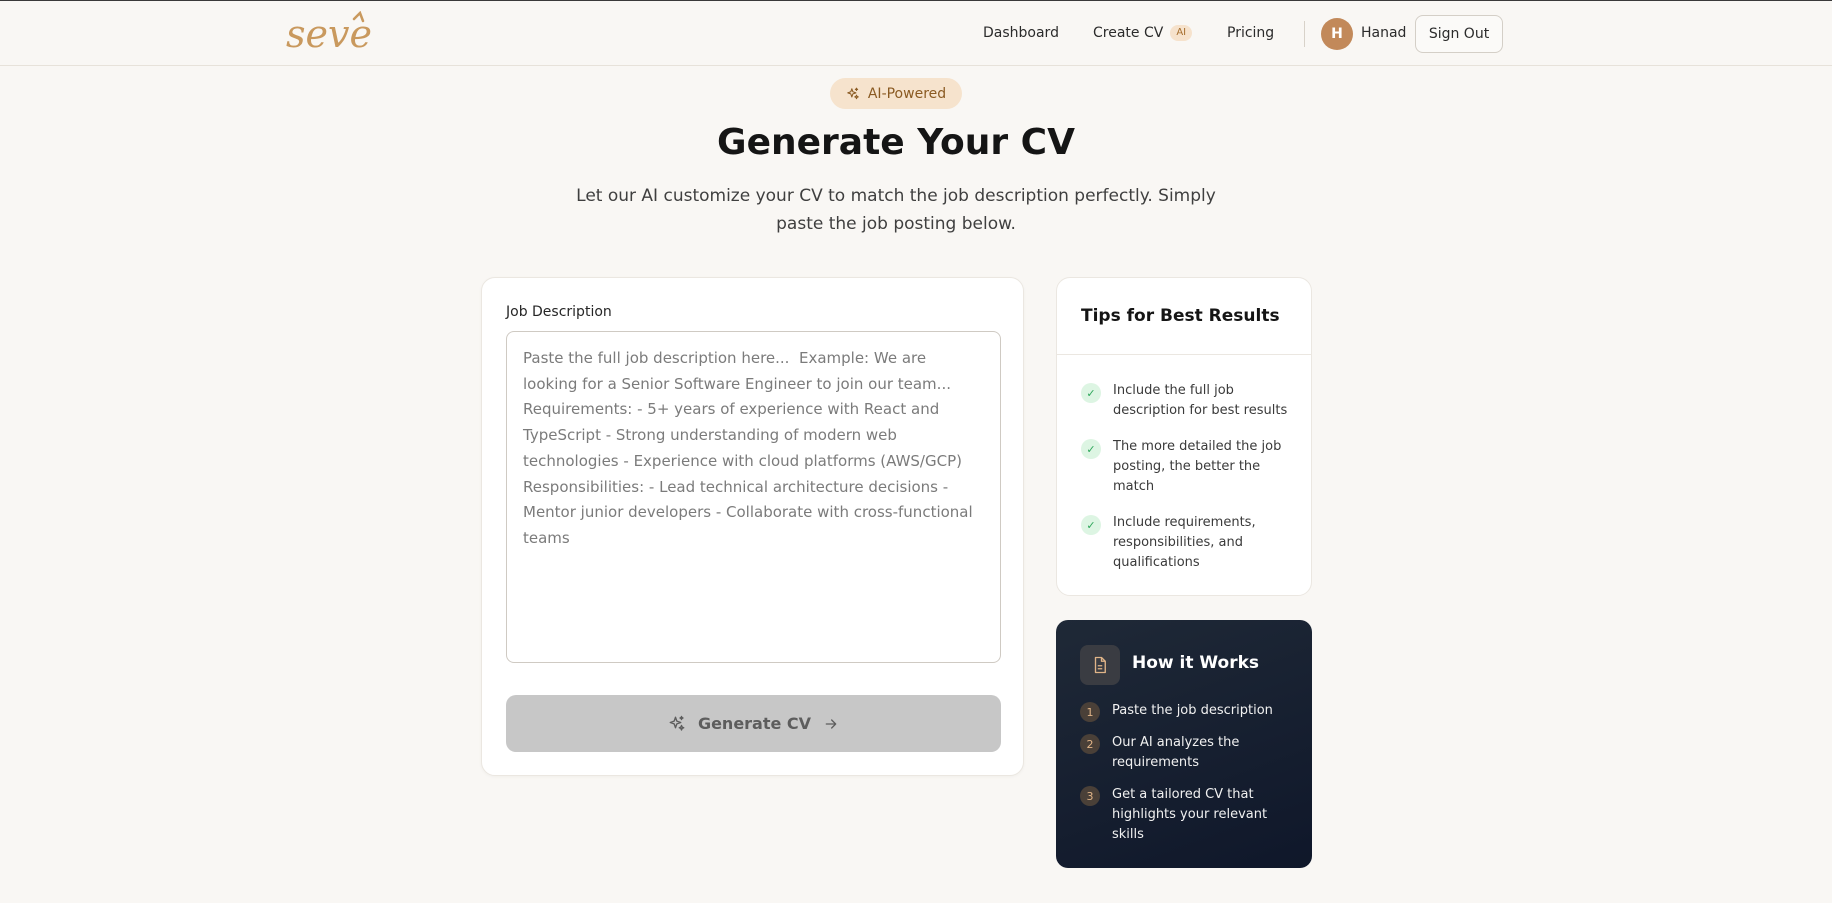  What do you see at coordinates (1090, 712) in the screenshot?
I see `step-number: 1` at bounding box center [1090, 712].